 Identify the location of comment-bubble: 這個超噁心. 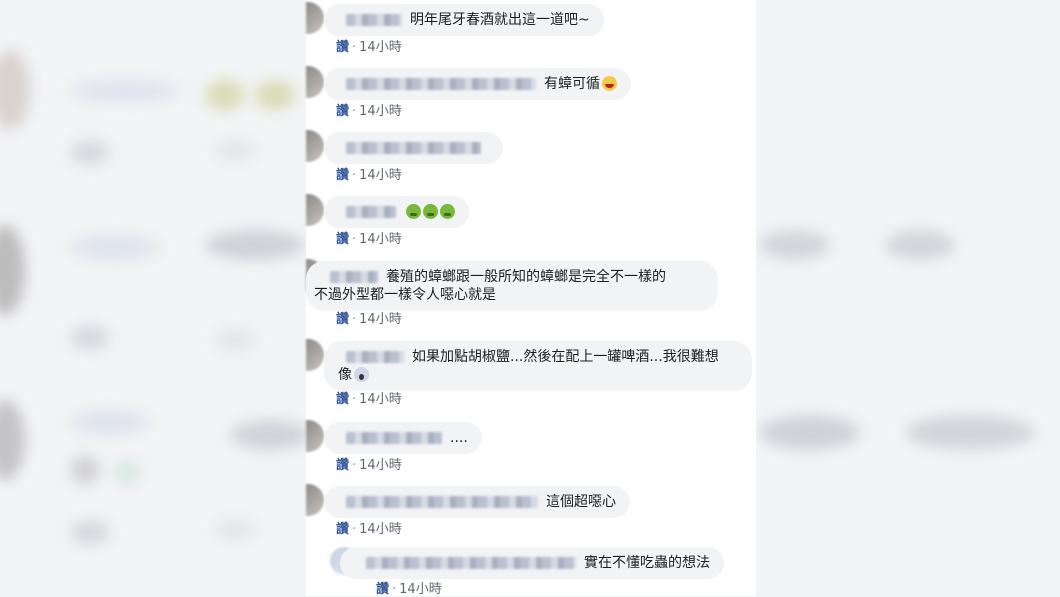
(477, 502).